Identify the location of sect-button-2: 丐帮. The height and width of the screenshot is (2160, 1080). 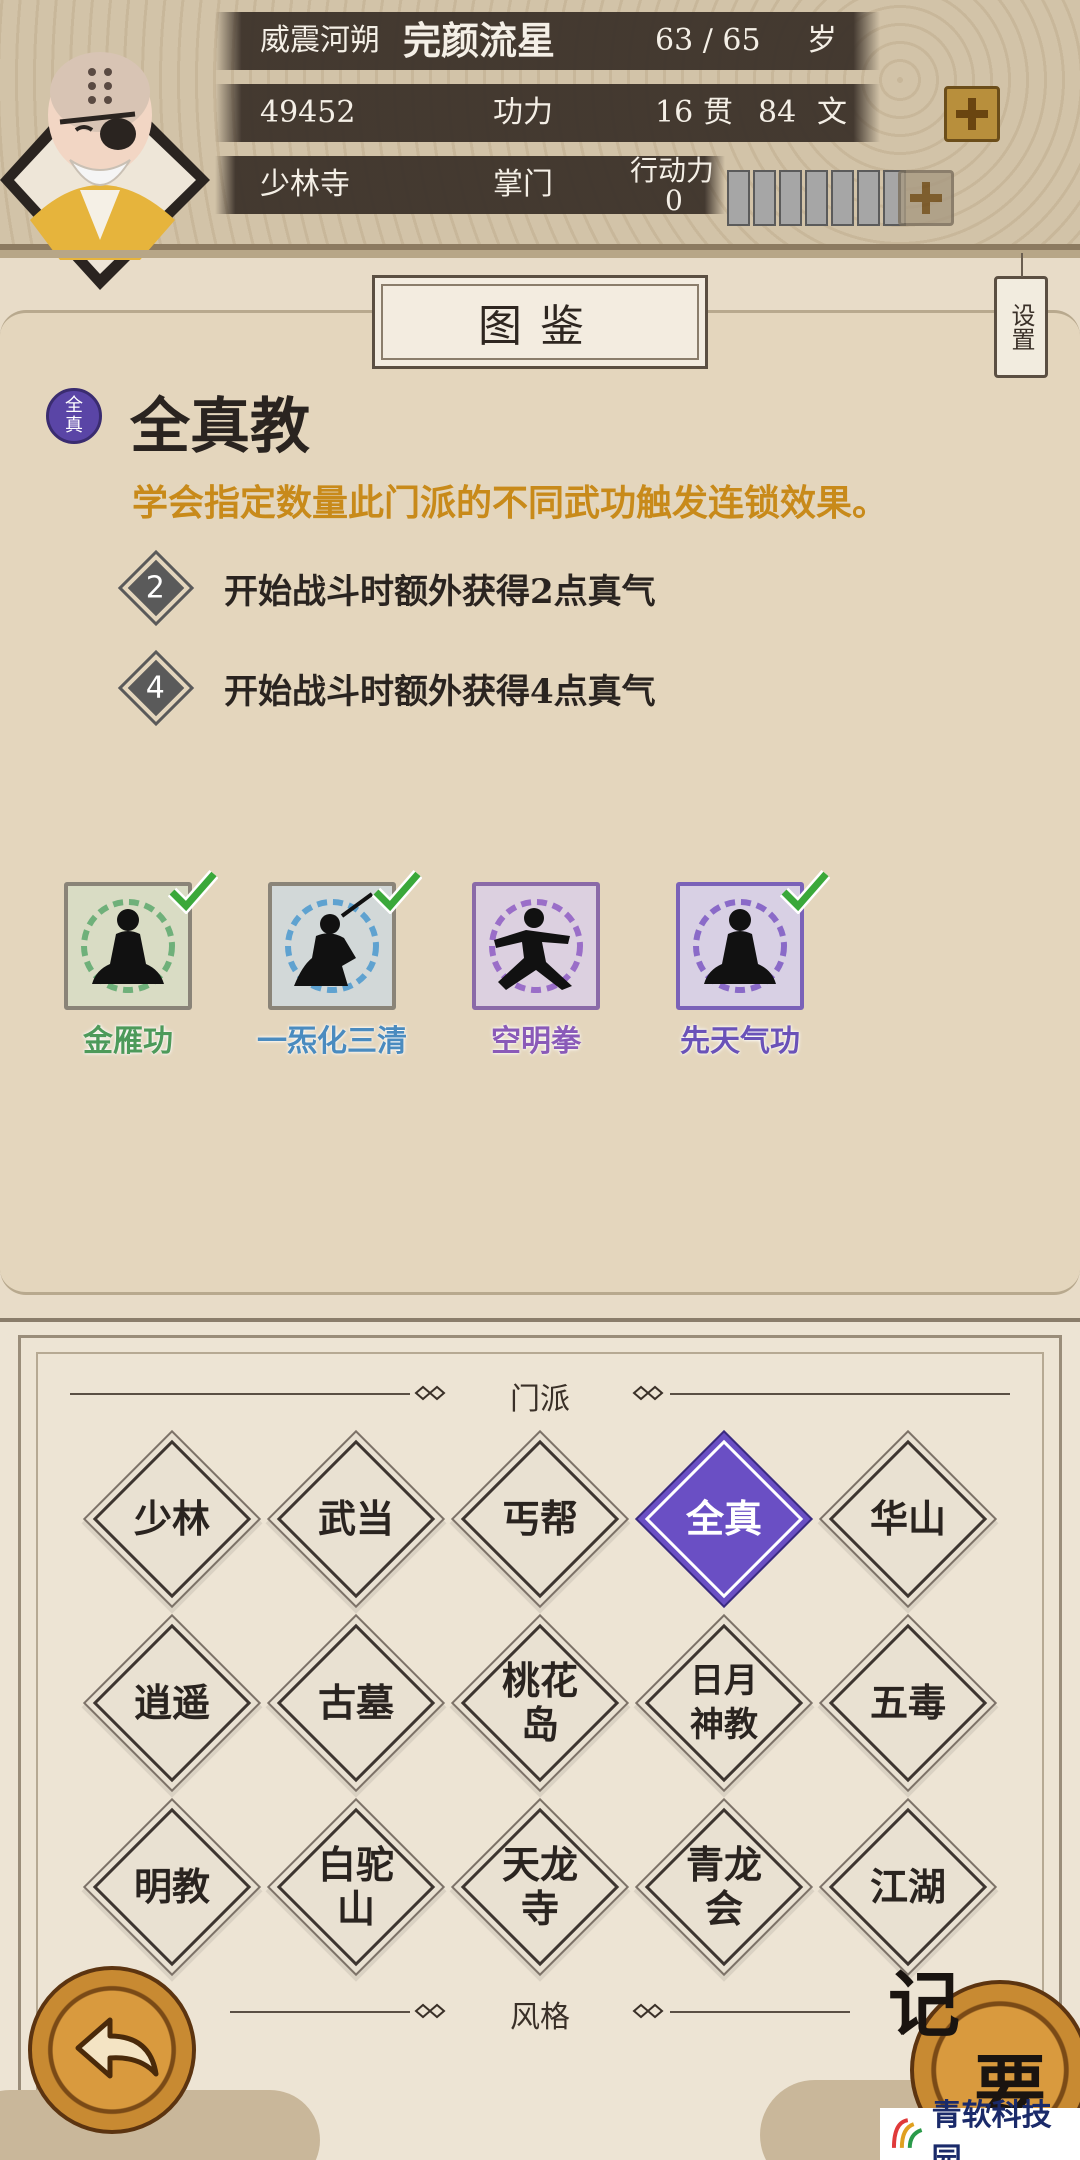
(540, 1519).